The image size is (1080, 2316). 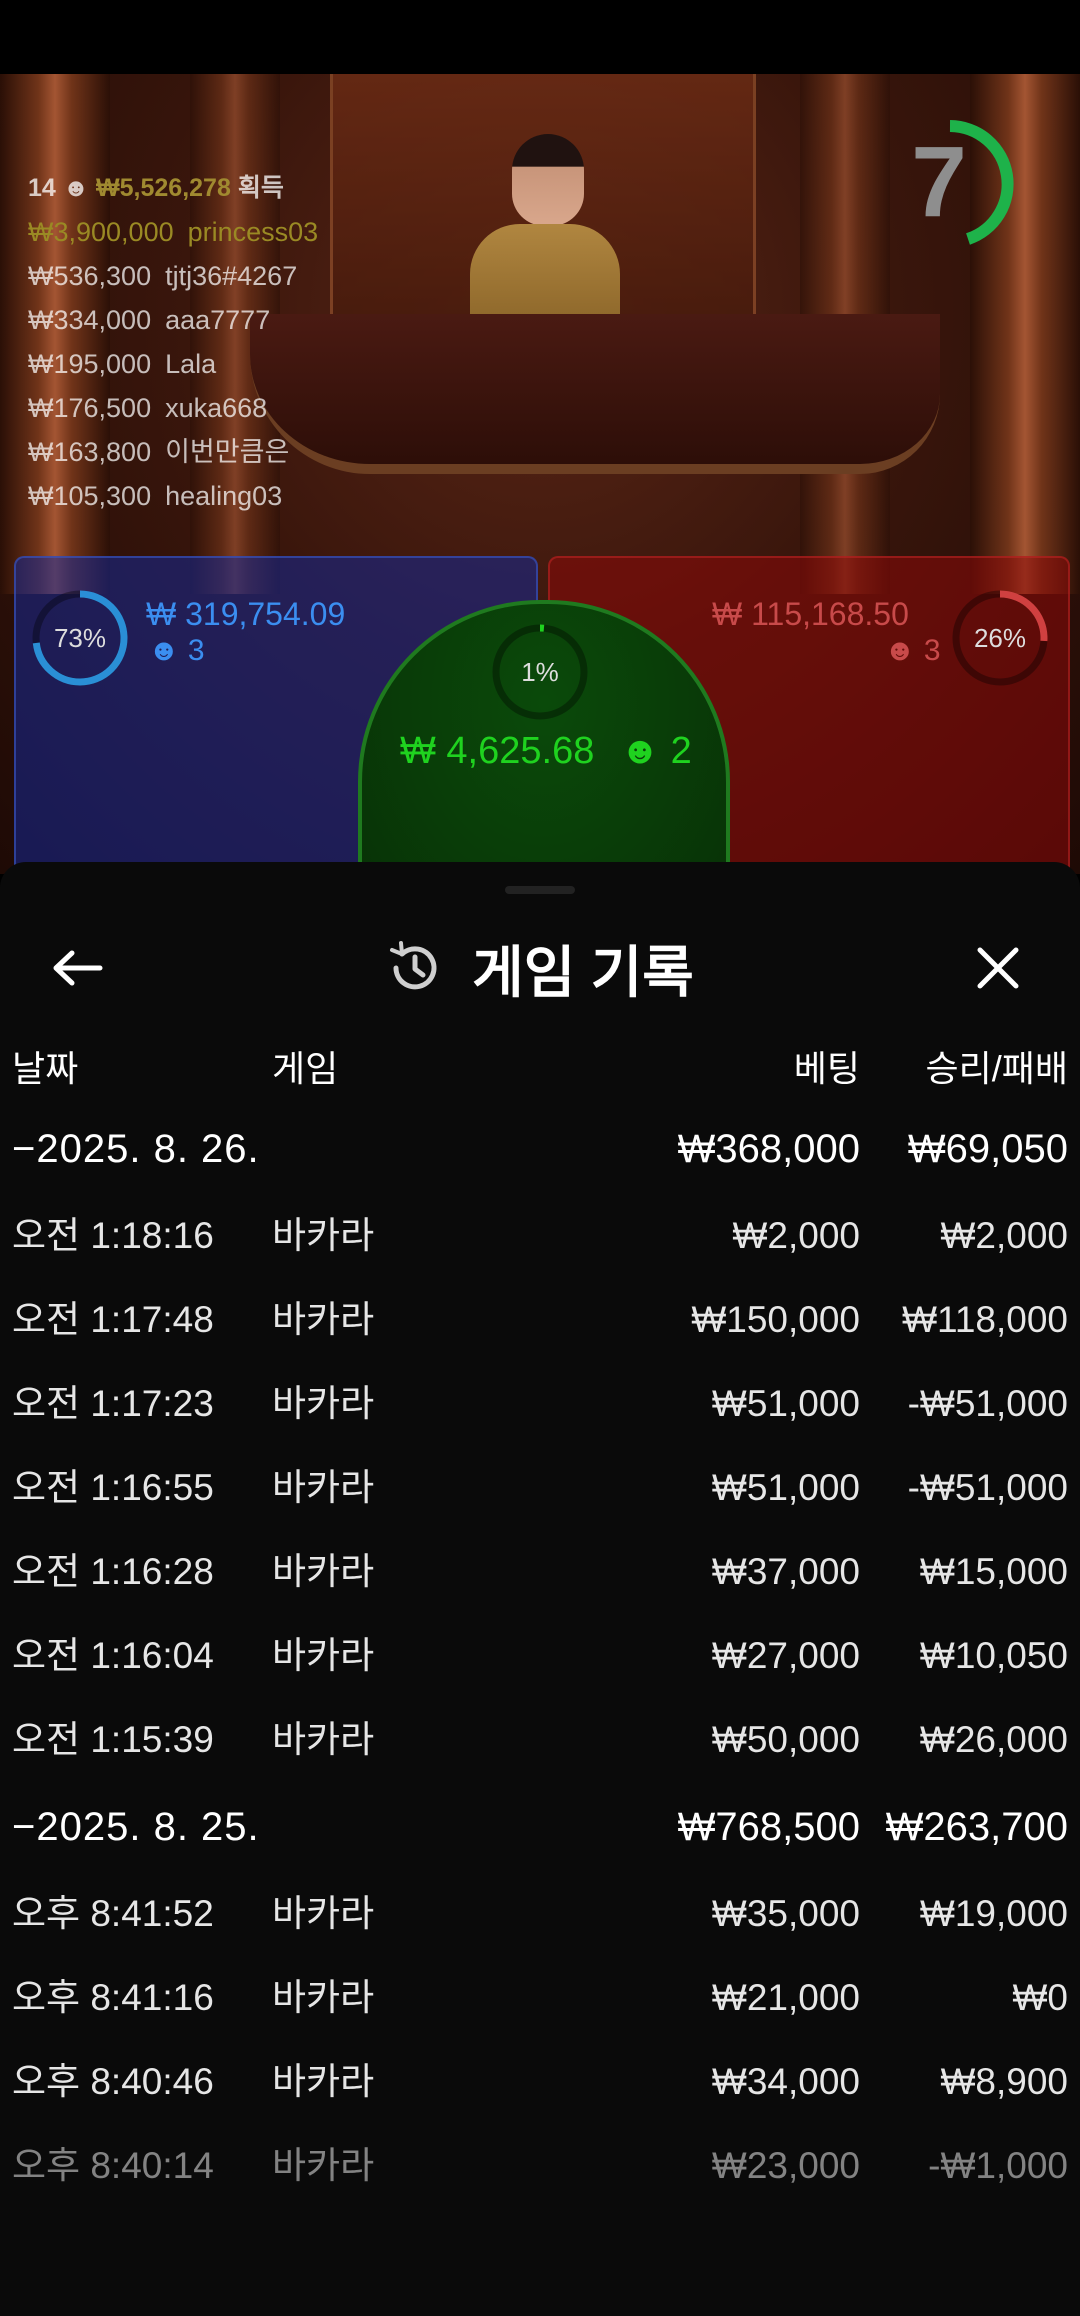 I want to click on total-won-suffix: 획득, so click(x=260, y=188).